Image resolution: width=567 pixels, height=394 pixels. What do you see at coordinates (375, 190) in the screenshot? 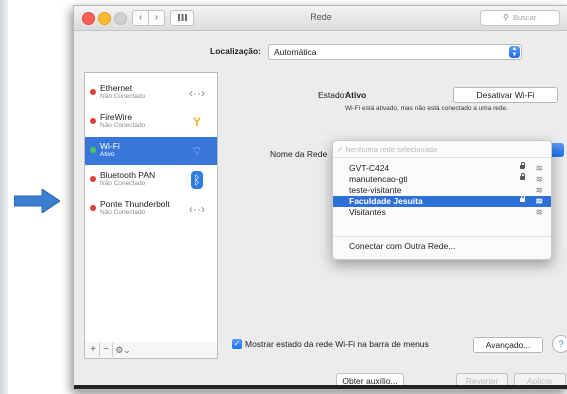
I see `network-option-name: teste-visitante` at bounding box center [375, 190].